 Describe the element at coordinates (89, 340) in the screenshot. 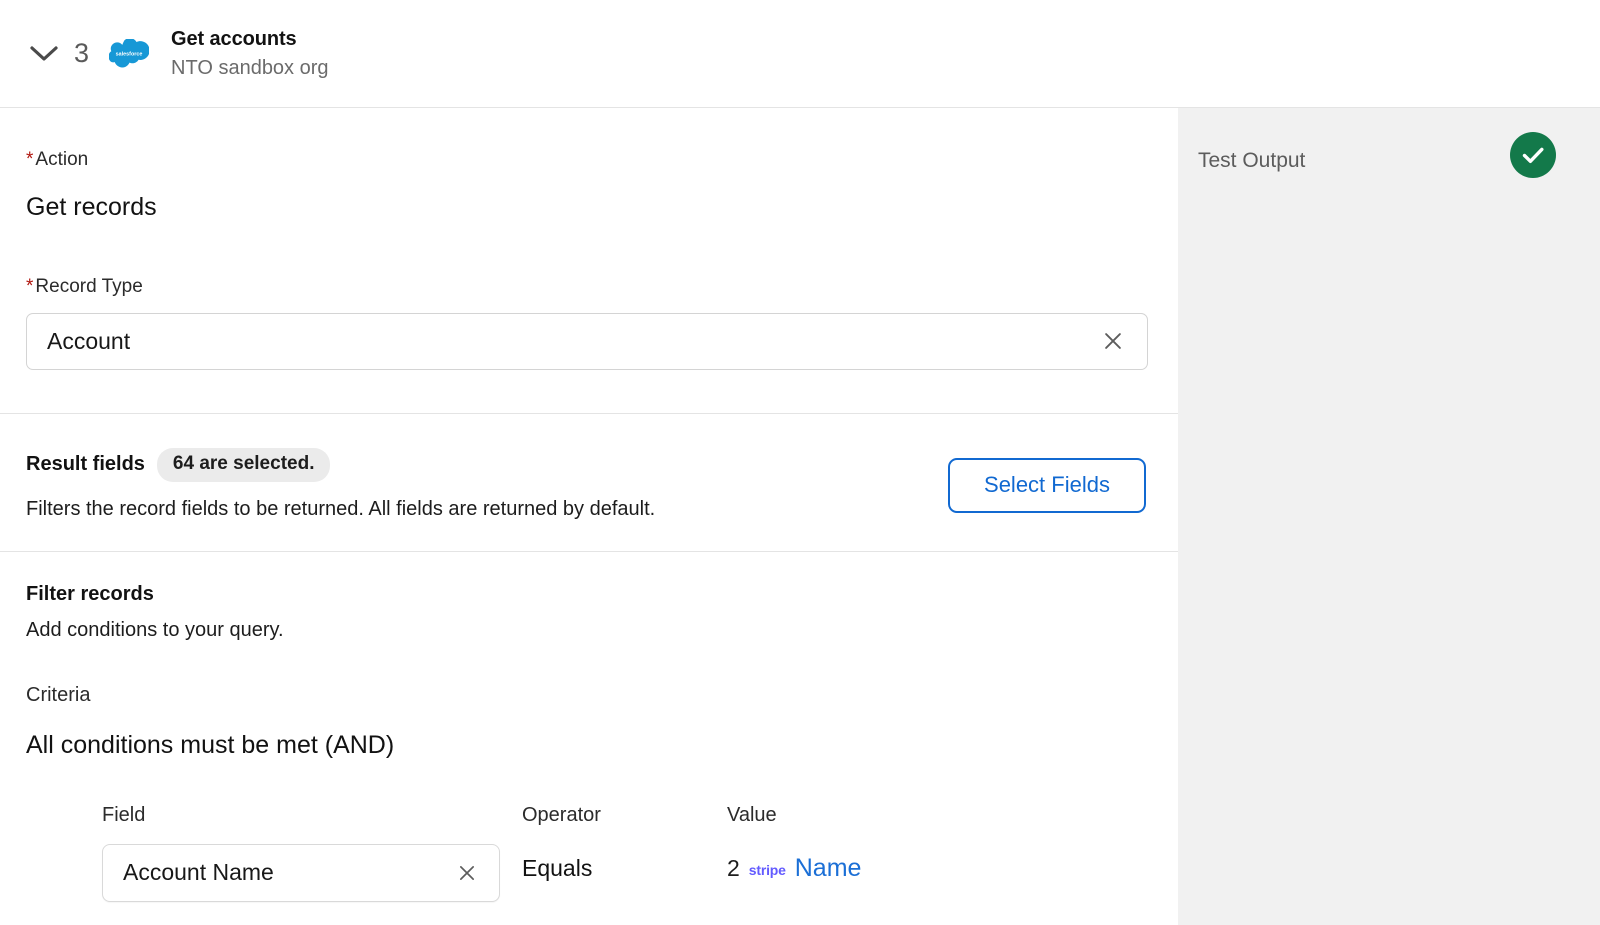

I see `record-type-value: Account` at that location.